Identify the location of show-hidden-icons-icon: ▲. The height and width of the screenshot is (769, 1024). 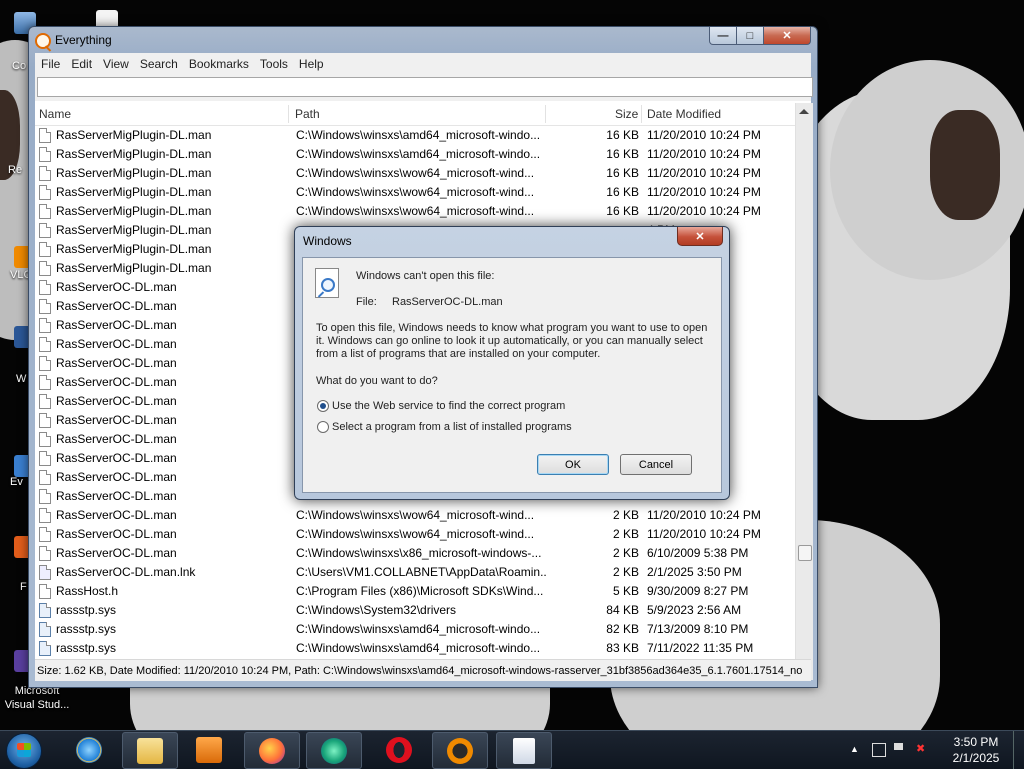
(856, 750).